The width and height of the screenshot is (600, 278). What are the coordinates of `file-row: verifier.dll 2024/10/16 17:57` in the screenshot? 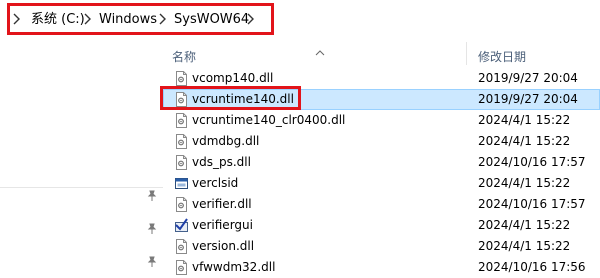 It's located at (381, 204).